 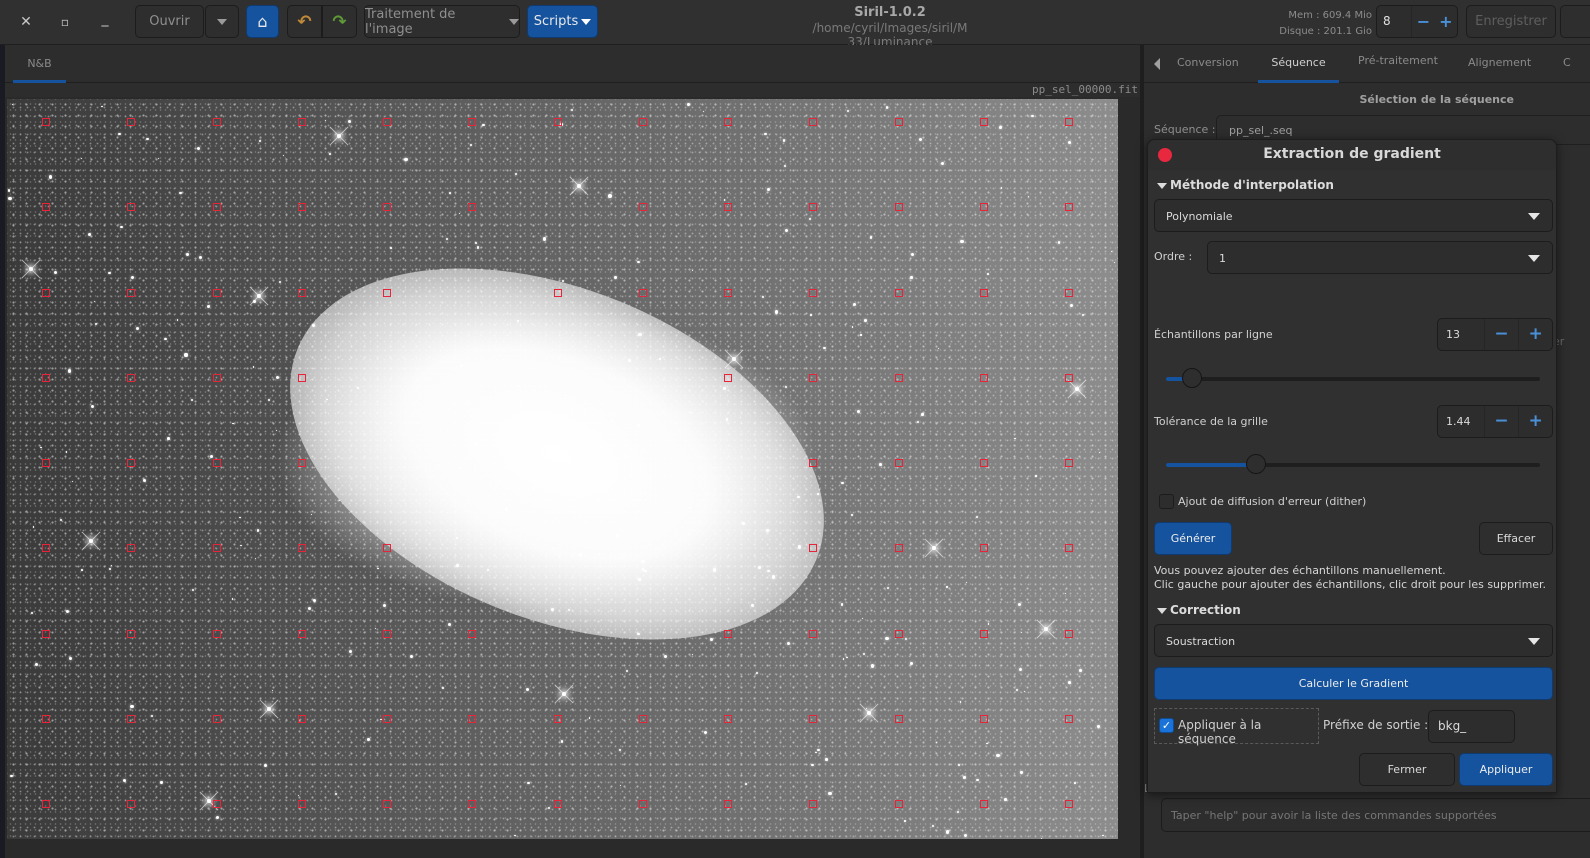 I want to click on grid-tolerance-spinner: 1.44 − +, so click(x=1495, y=421).